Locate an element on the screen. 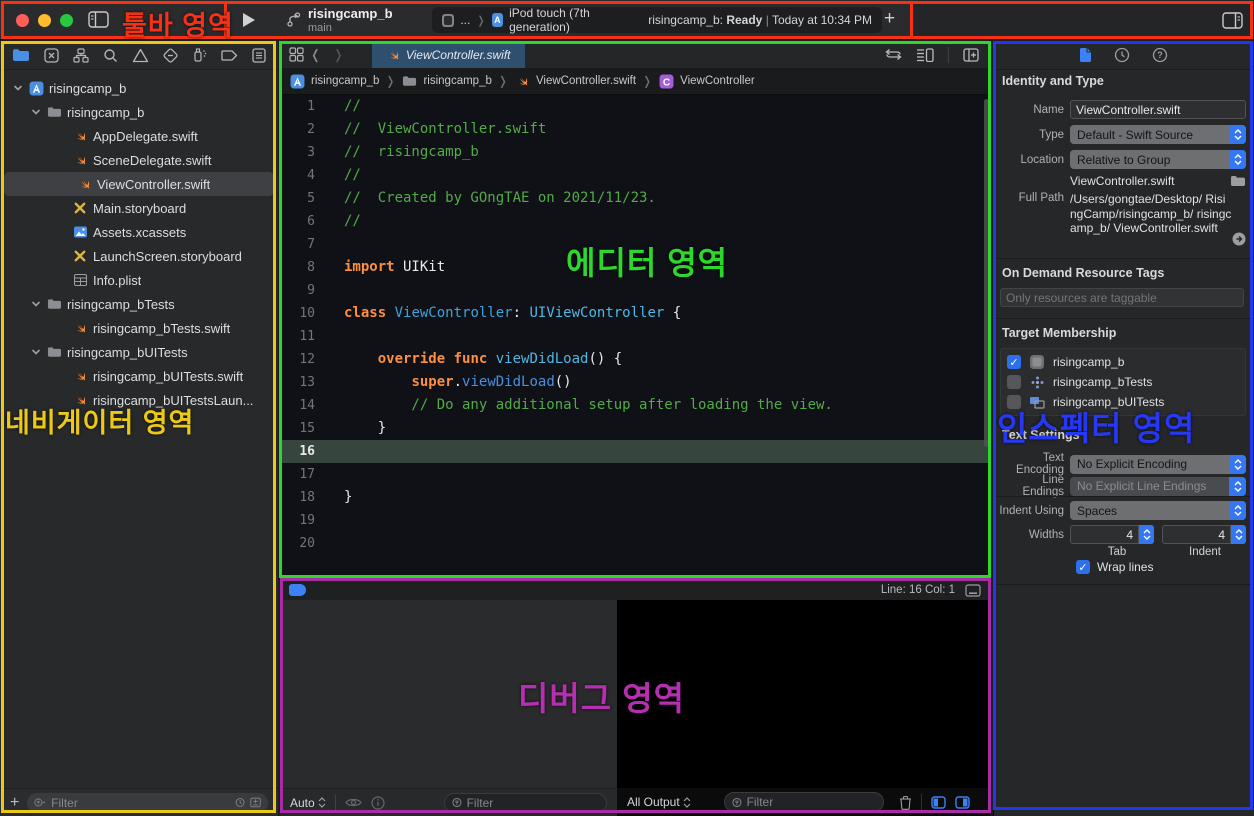 This screenshot has height=816, width=1254. inspector-toggle-icon is located at coordinates (1232, 20).